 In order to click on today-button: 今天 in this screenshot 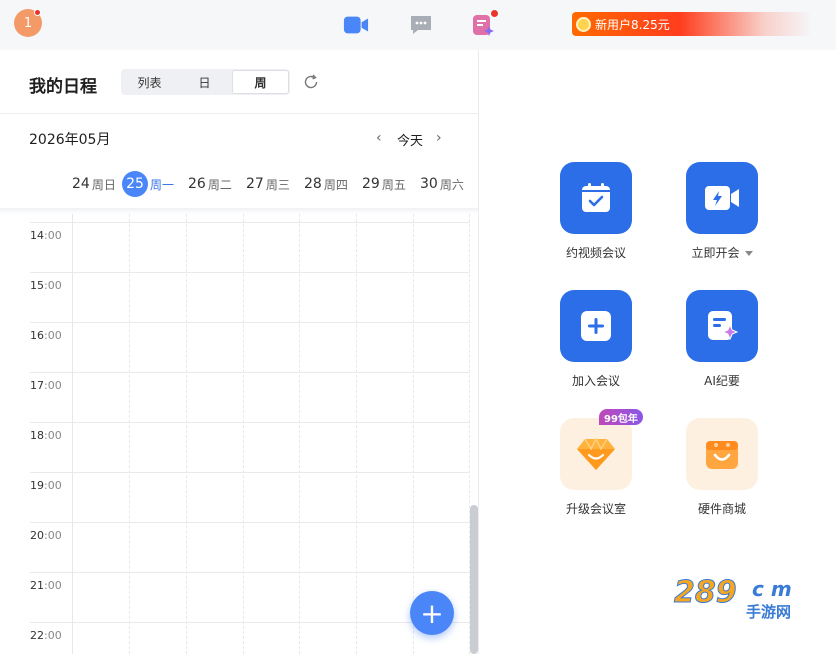, I will do `click(410, 139)`.